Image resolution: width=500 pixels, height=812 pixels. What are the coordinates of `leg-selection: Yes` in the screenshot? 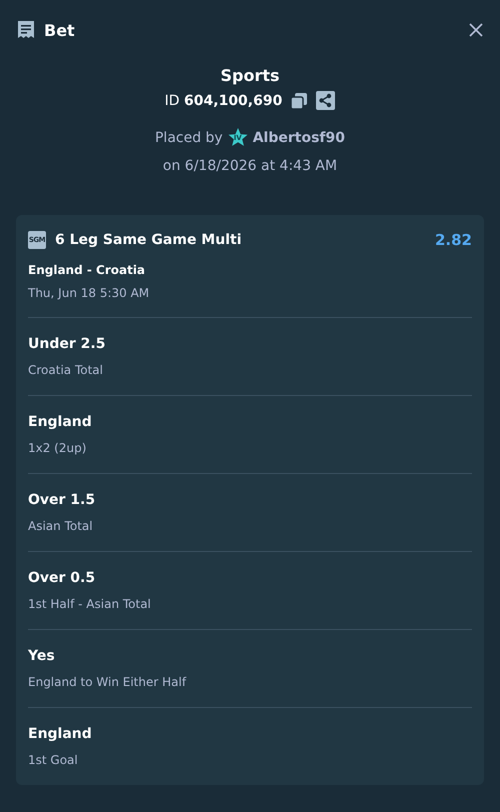 It's located at (42, 656).